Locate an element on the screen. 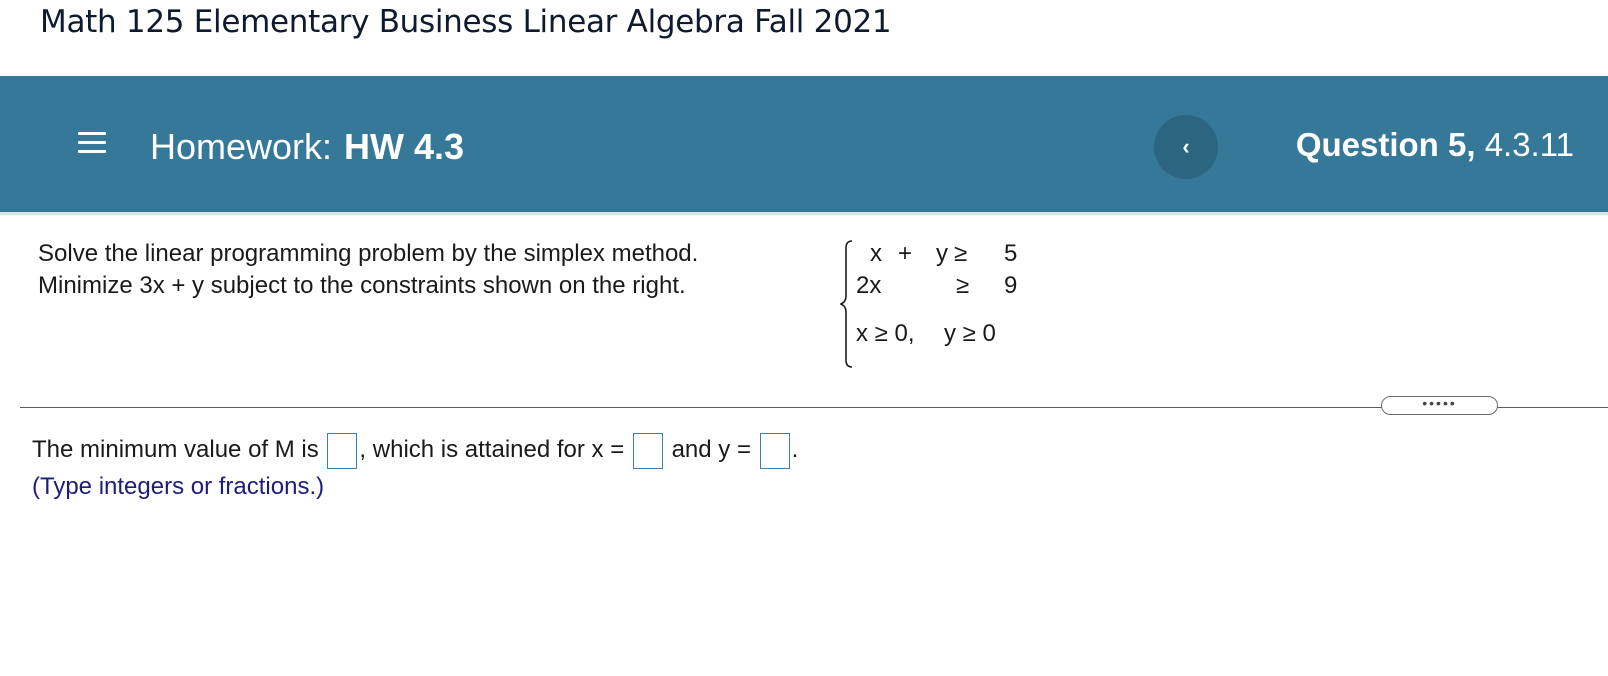 The height and width of the screenshot is (676, 1608). homework-title: Homework: HW 4.3 is located at coordinates (307, 147).